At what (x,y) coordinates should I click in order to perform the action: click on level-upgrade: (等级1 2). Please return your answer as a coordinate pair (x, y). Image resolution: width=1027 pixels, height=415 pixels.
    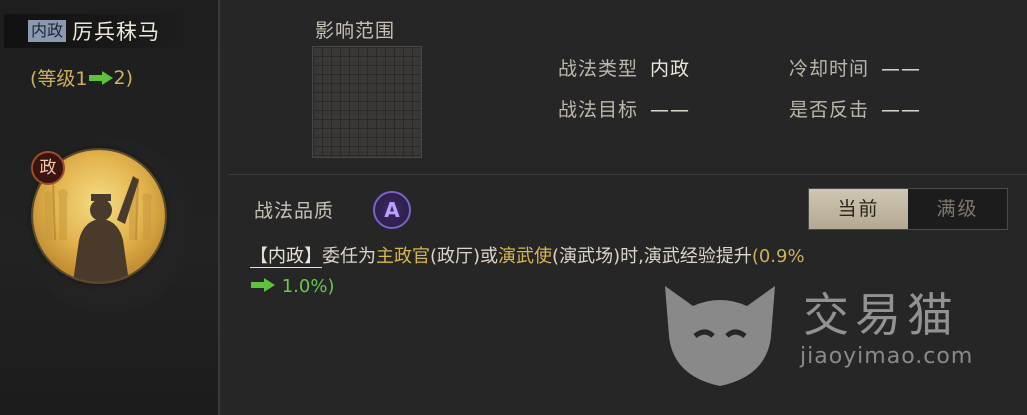
    Looking at the image, I should click on (81, 77).